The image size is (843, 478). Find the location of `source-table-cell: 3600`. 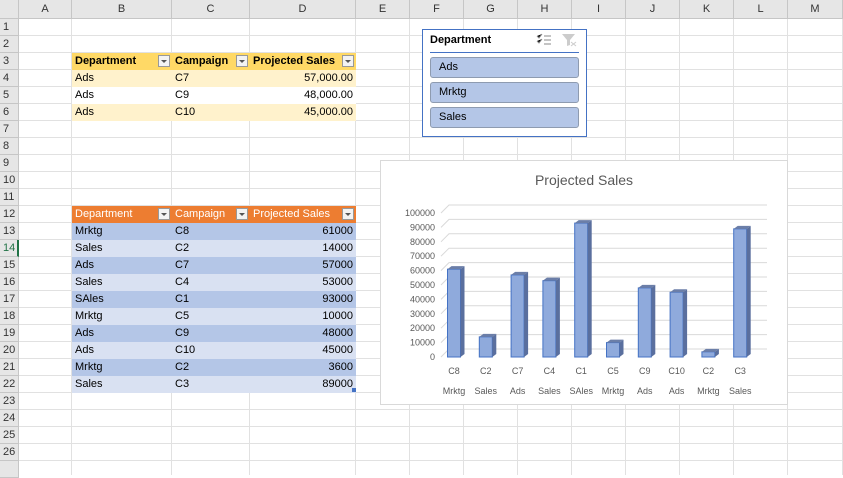

source-table-cell: 3600 is located at coordinates (303, 367).